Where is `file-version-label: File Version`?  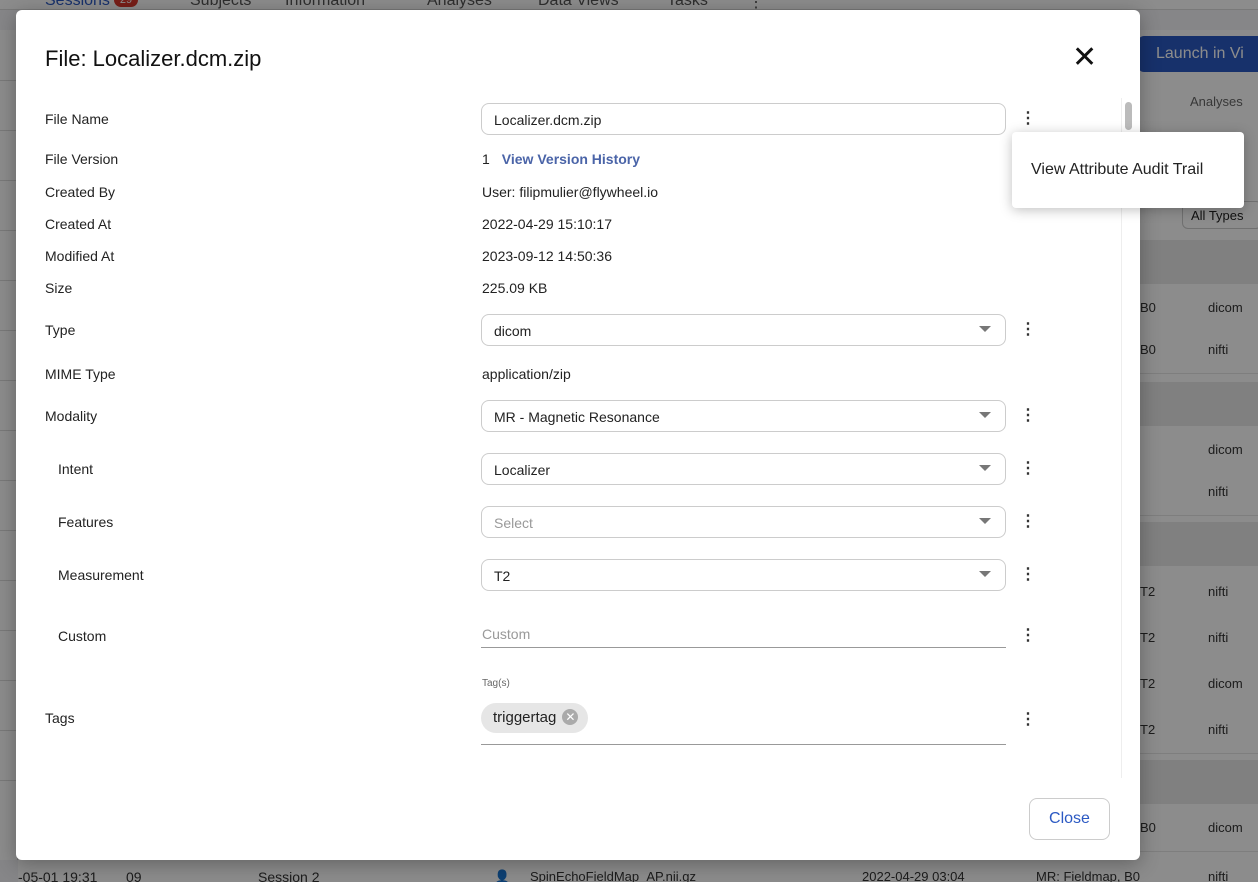 file-version-label: File Version is located at coordinates (82, 159).